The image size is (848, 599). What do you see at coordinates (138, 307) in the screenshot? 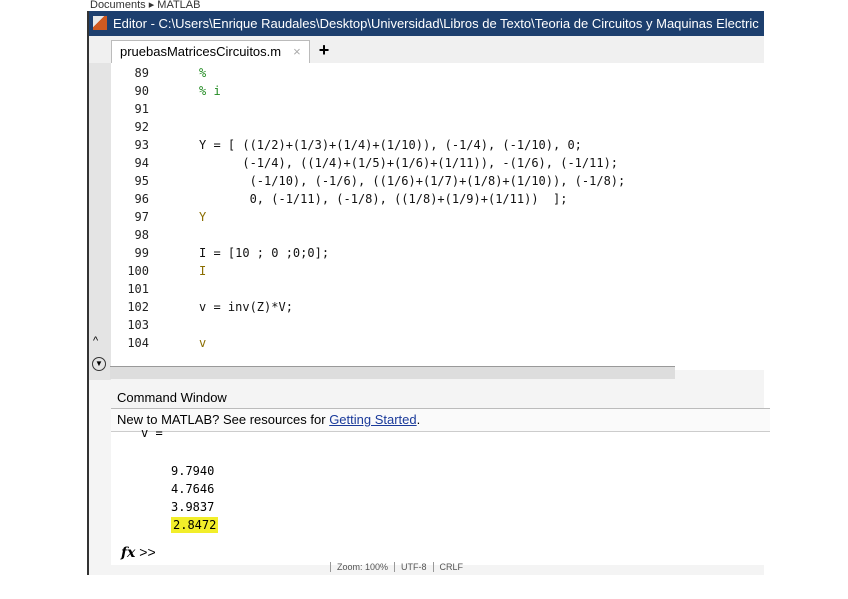
I see `line-number: 102` at bounding box center [138, 307].